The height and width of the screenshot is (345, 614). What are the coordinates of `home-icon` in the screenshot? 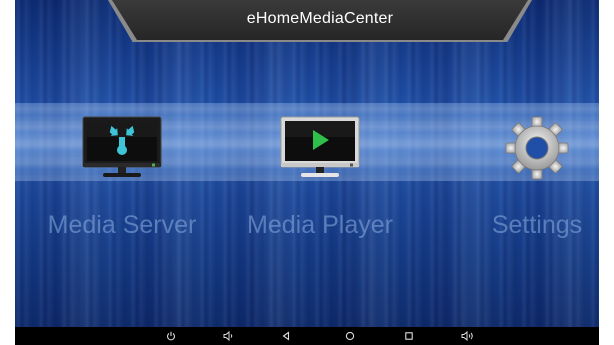 It's located at (350, 336).